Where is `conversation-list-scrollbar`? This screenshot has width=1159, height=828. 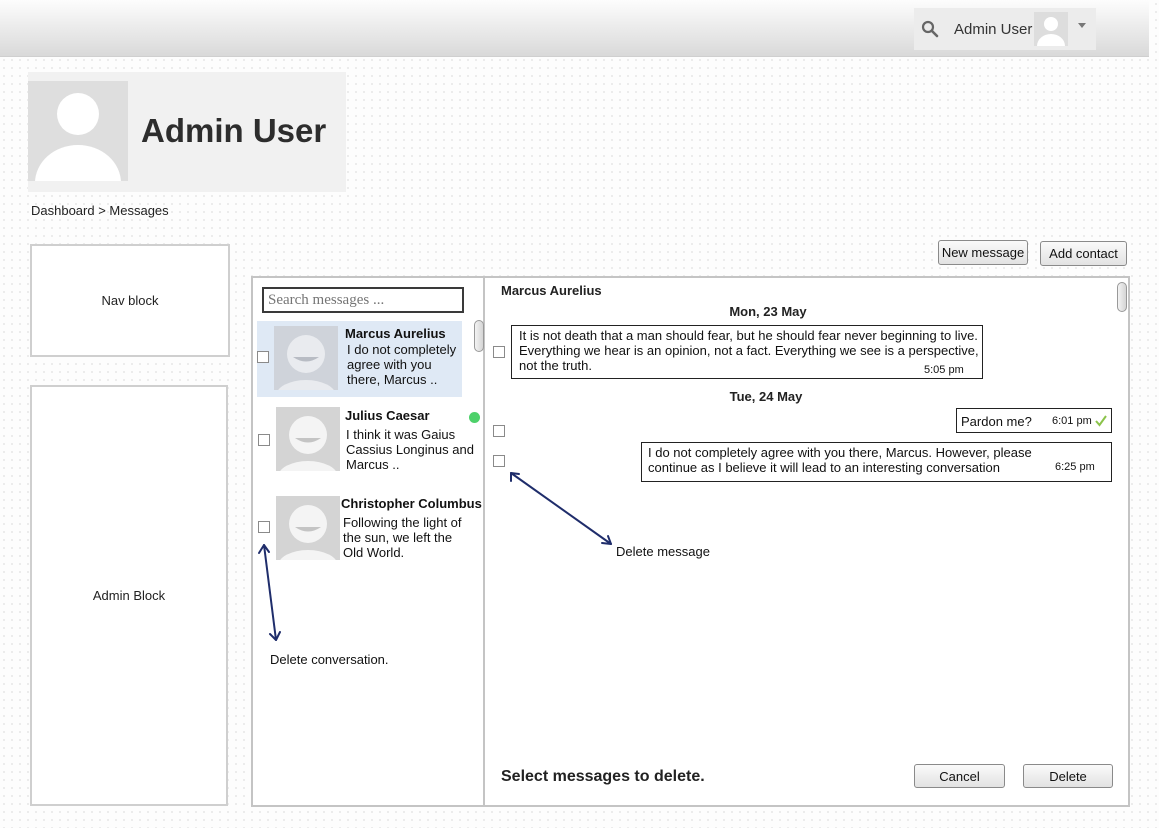
conversation-list-scrollbar is located at coordinates (479, 336).